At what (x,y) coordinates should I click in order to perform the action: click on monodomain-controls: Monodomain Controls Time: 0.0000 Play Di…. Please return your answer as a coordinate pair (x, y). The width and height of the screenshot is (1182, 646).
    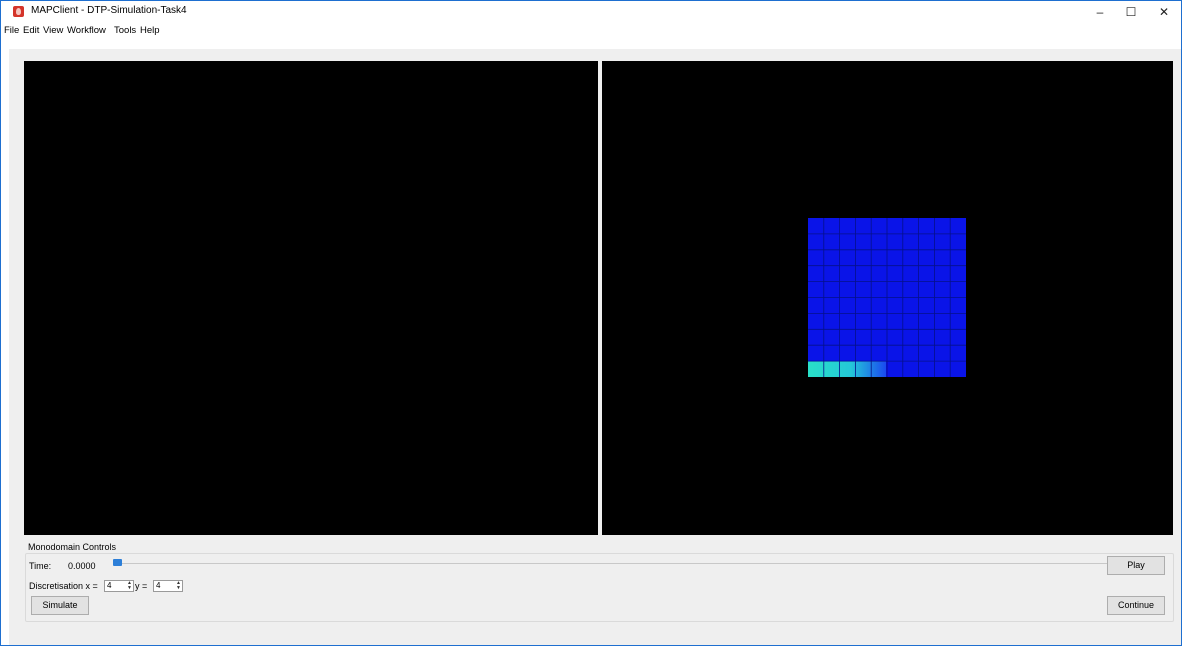
    Looking at the image, I should click on (595, 579).